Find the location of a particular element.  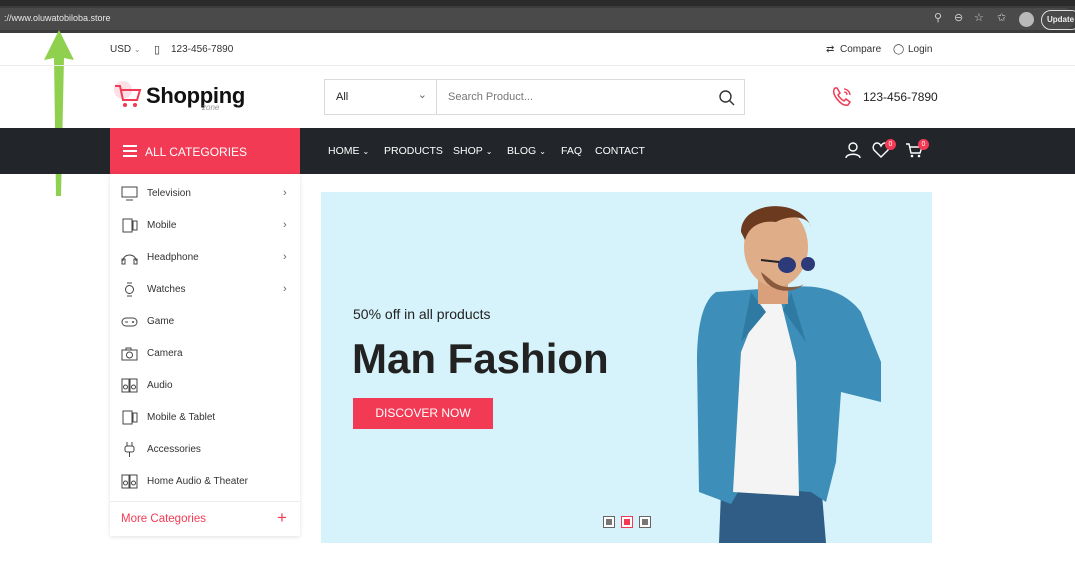

more-categories-label: More Categories is located at coordinates (164, 519).